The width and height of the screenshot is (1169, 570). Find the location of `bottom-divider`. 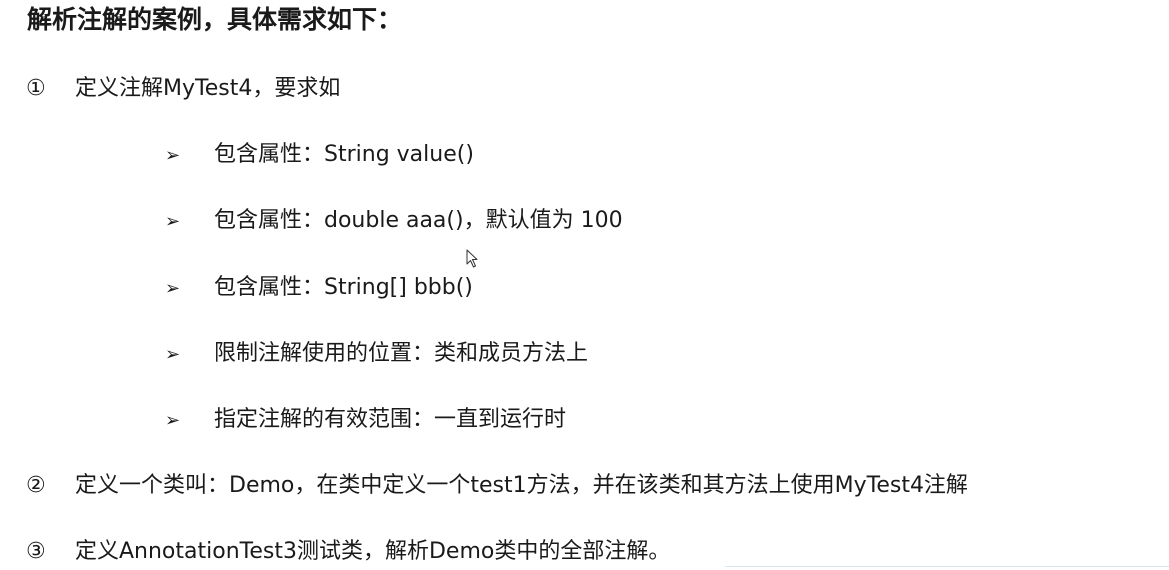

bottom-divider is located at coordinates (947, 566).